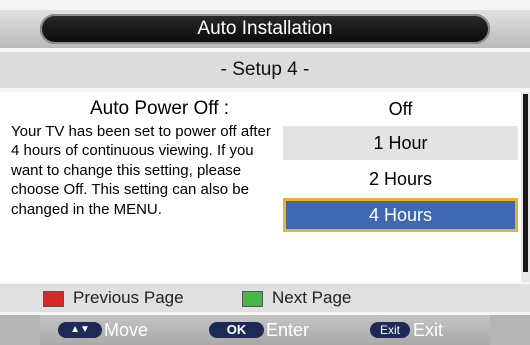 The height and width of the screenshot is (345, 530). I want to click on arrow-keys-icon: ▲▼, so click(80, 330).